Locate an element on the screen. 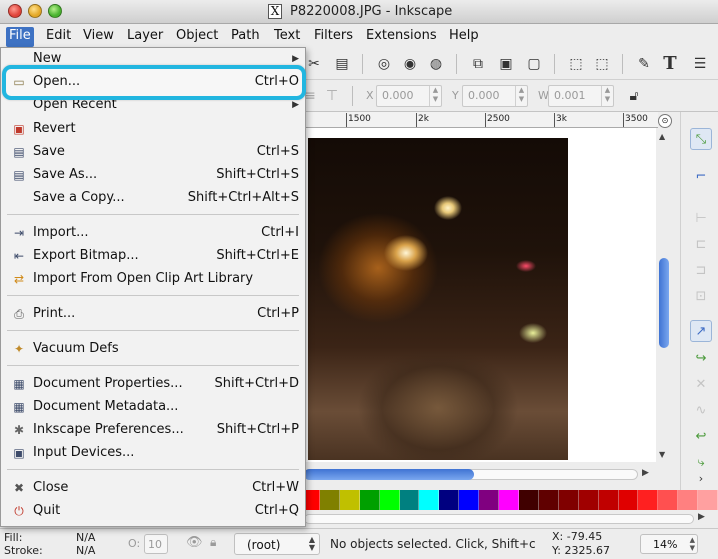  palette-scrollbar: ▶ is located at coordinates (509, 519).